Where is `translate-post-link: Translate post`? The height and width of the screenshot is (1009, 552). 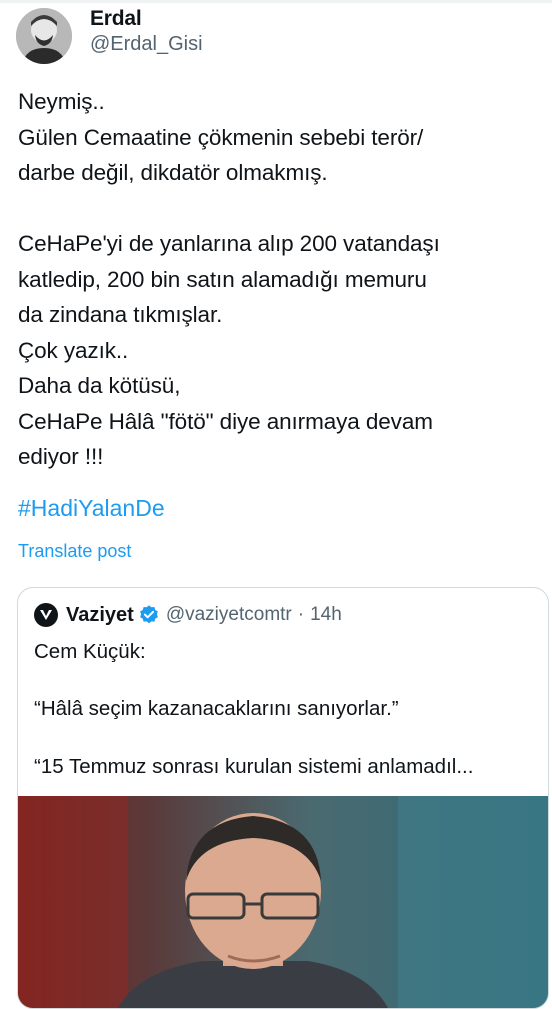
translate-post-link: Translate post is located at coordinates (74, 551).